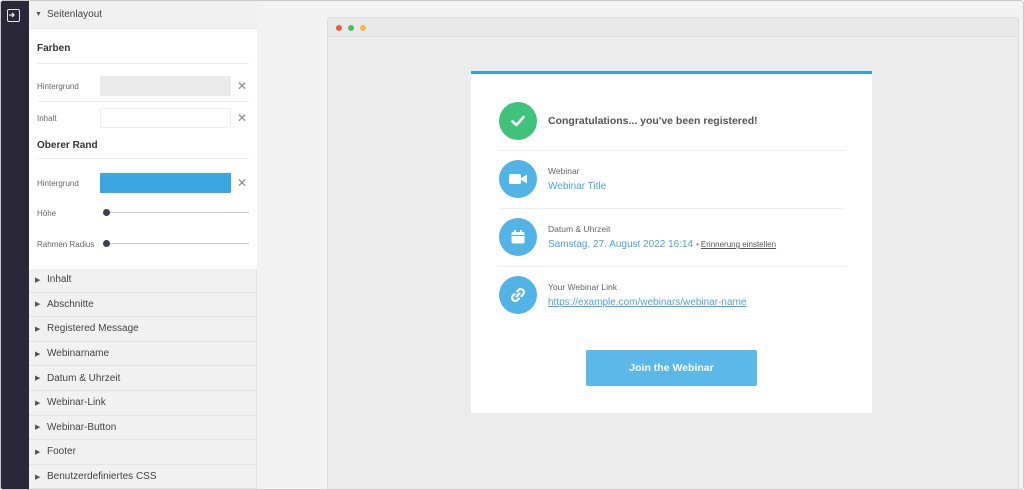 The image size is (1024, 490). I want to click on left-toolbar, so click(15, 245).